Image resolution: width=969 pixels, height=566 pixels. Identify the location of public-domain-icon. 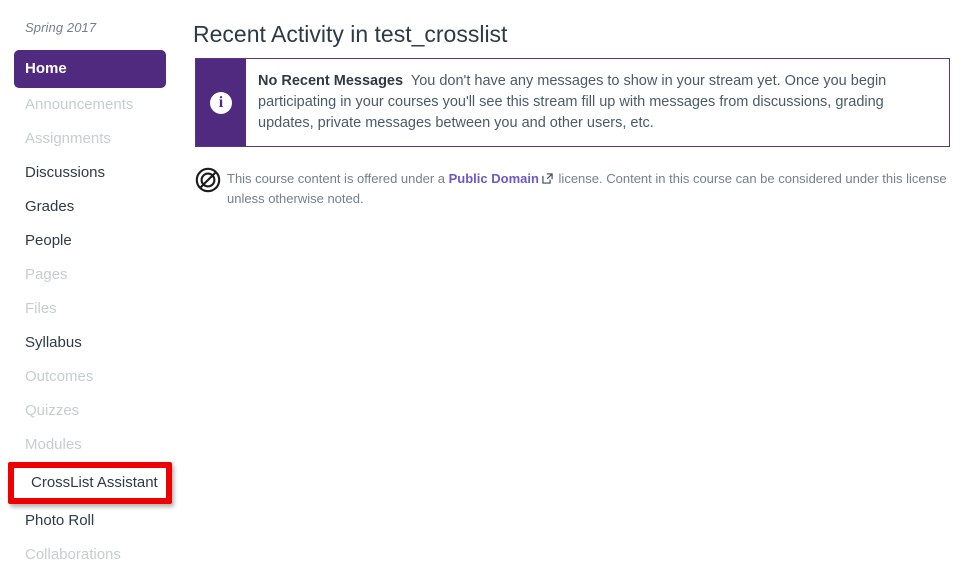
(211, 182).